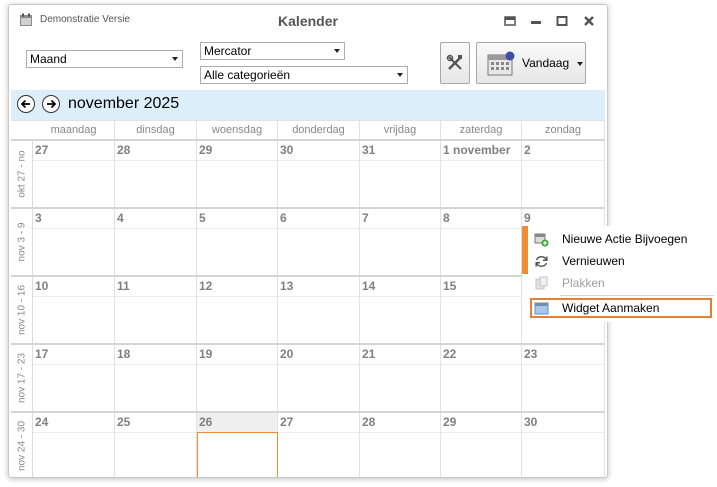  I want to click on close-icon, so click(589, 21).